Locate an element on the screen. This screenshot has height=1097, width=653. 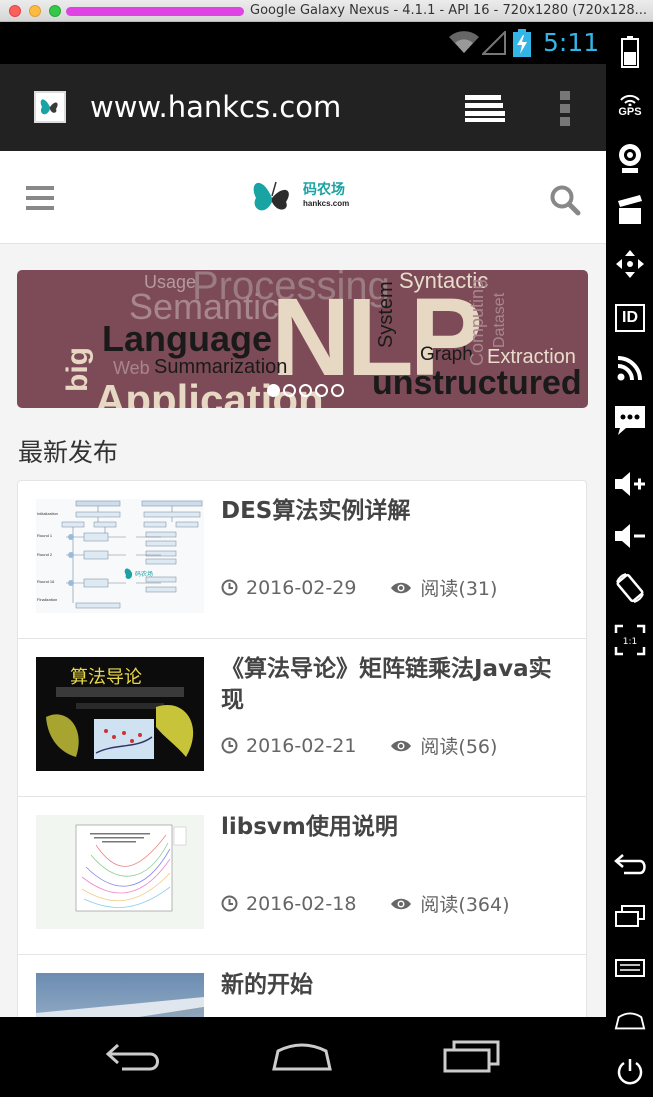
post-title: libsvm使用说明 is located at coordinates (396, 827).